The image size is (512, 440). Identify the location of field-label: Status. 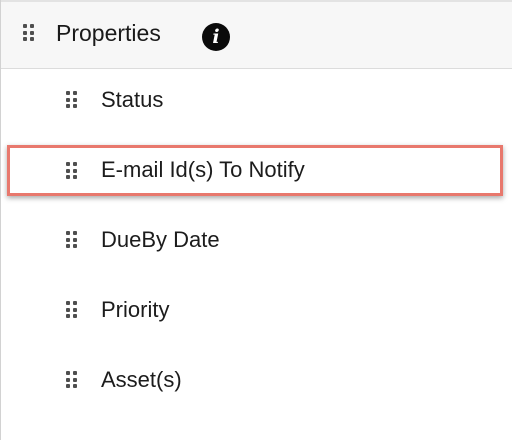
(132, 99).